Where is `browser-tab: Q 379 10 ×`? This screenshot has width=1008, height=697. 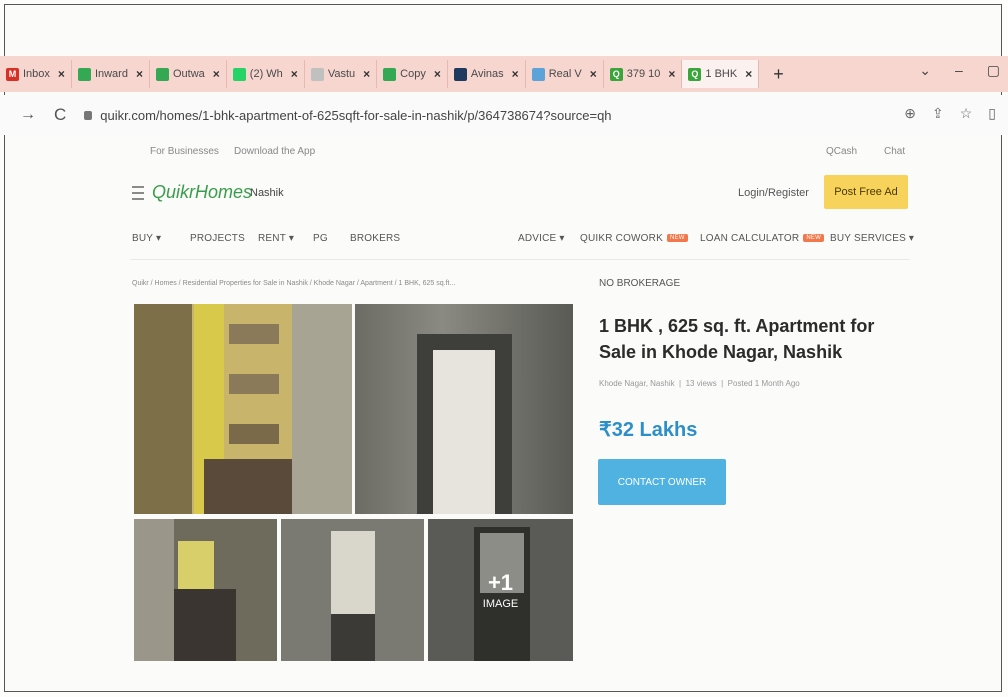 browser-tab: Q 379 10 × is located at coordinates (643, 74).